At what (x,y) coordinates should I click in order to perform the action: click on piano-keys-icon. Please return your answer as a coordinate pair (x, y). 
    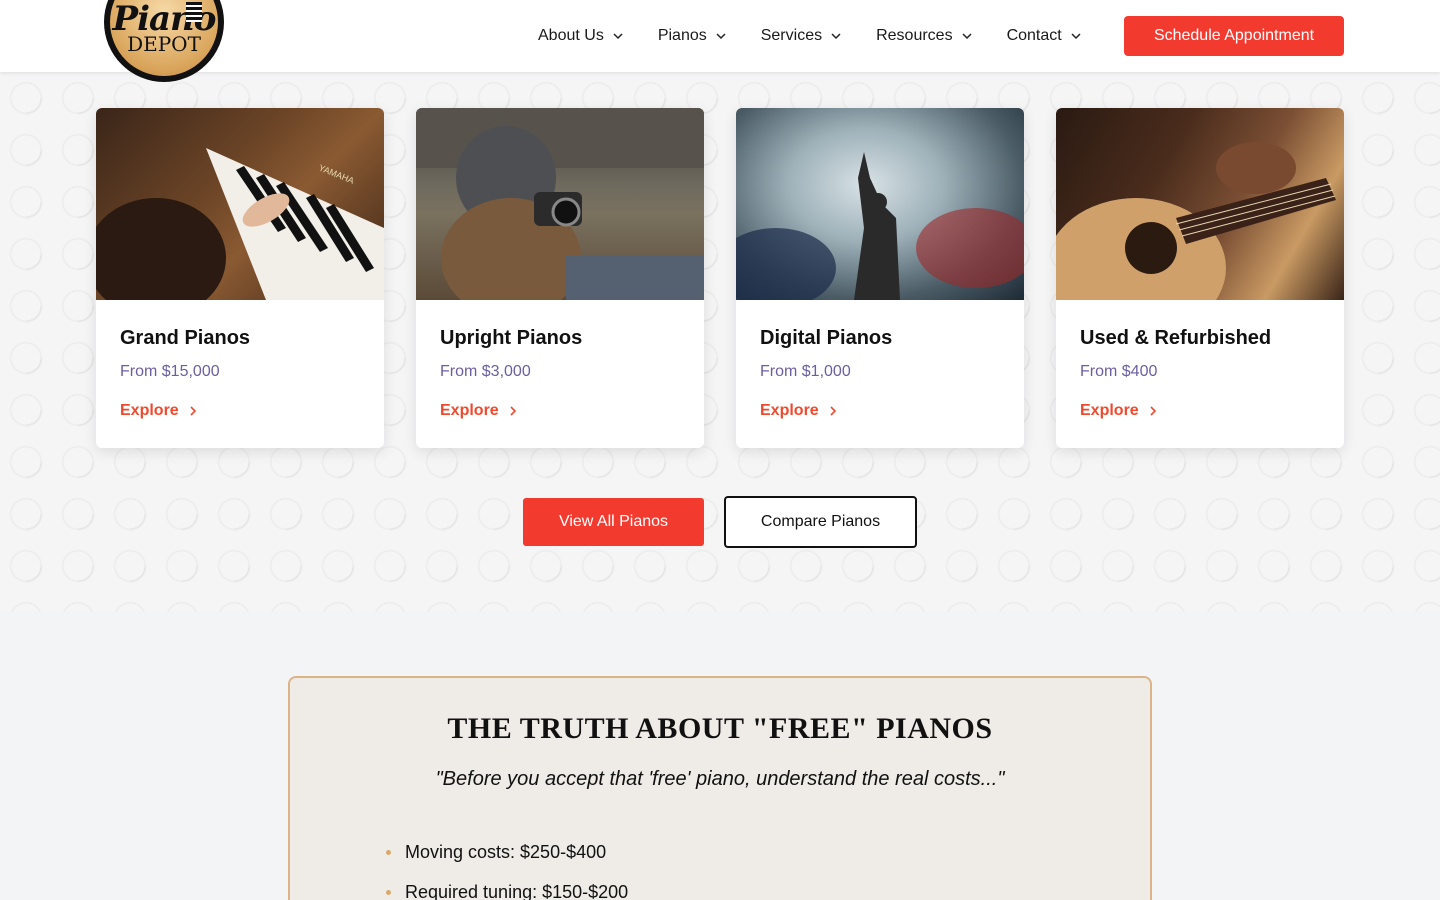
    Looking at the image, I should click on (194, 12).